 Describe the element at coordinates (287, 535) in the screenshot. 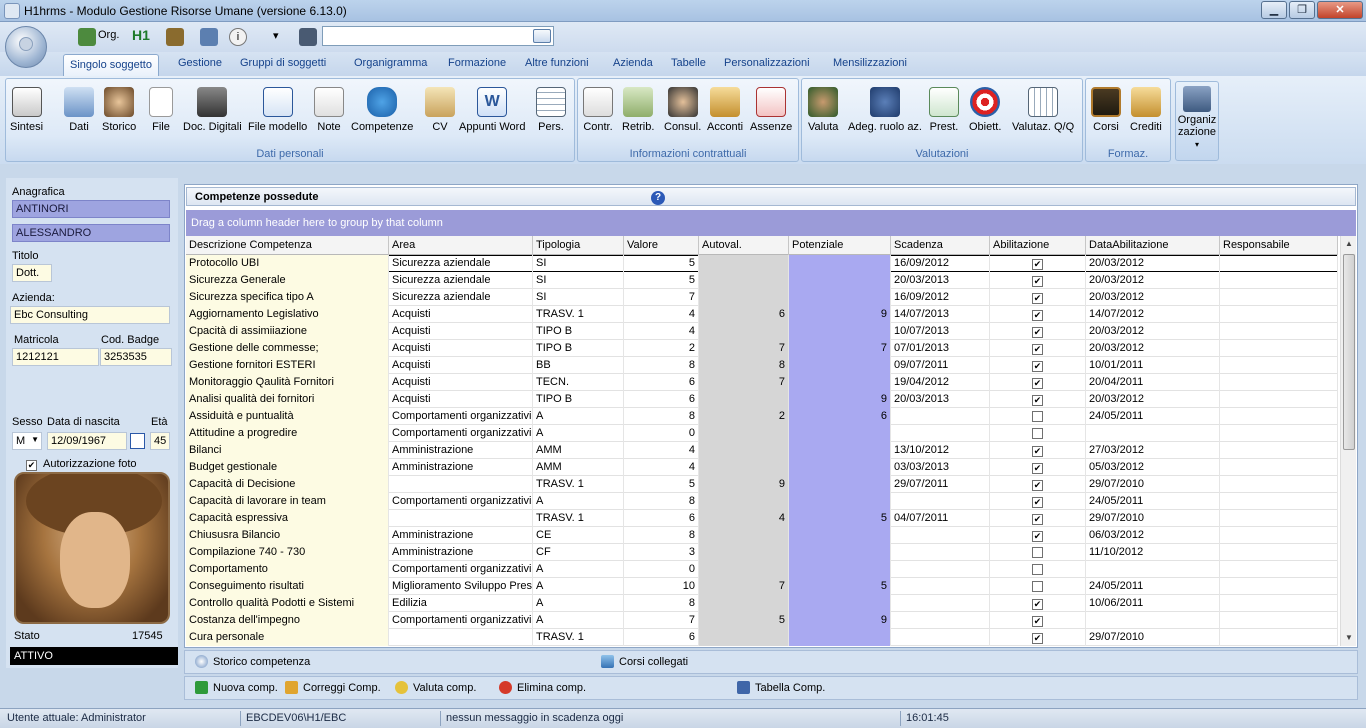

I see `cell-descrizione: Chiususra Bilancio` at that location.